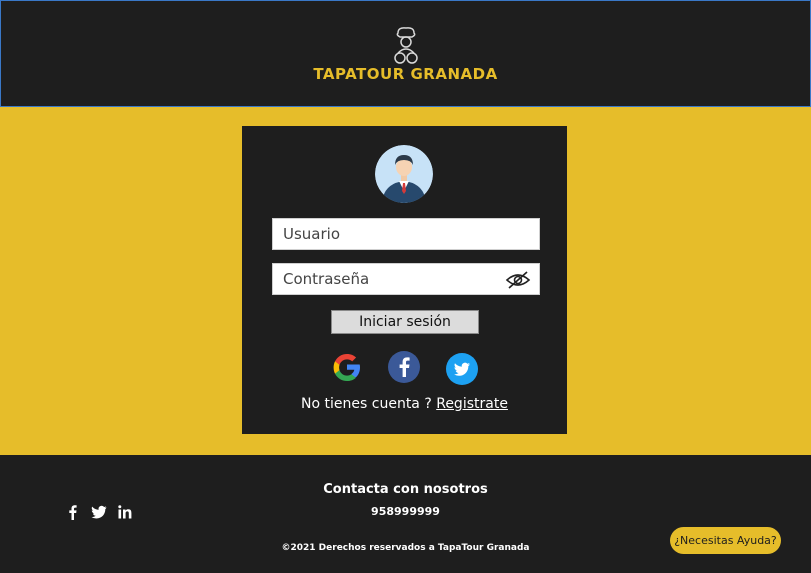 Image resolution: width=811 pixels, height=573 pixels. What do you see at coordinates (393, 234) in the screenshot?
I see `username-input` at bounding box center [393, 234].